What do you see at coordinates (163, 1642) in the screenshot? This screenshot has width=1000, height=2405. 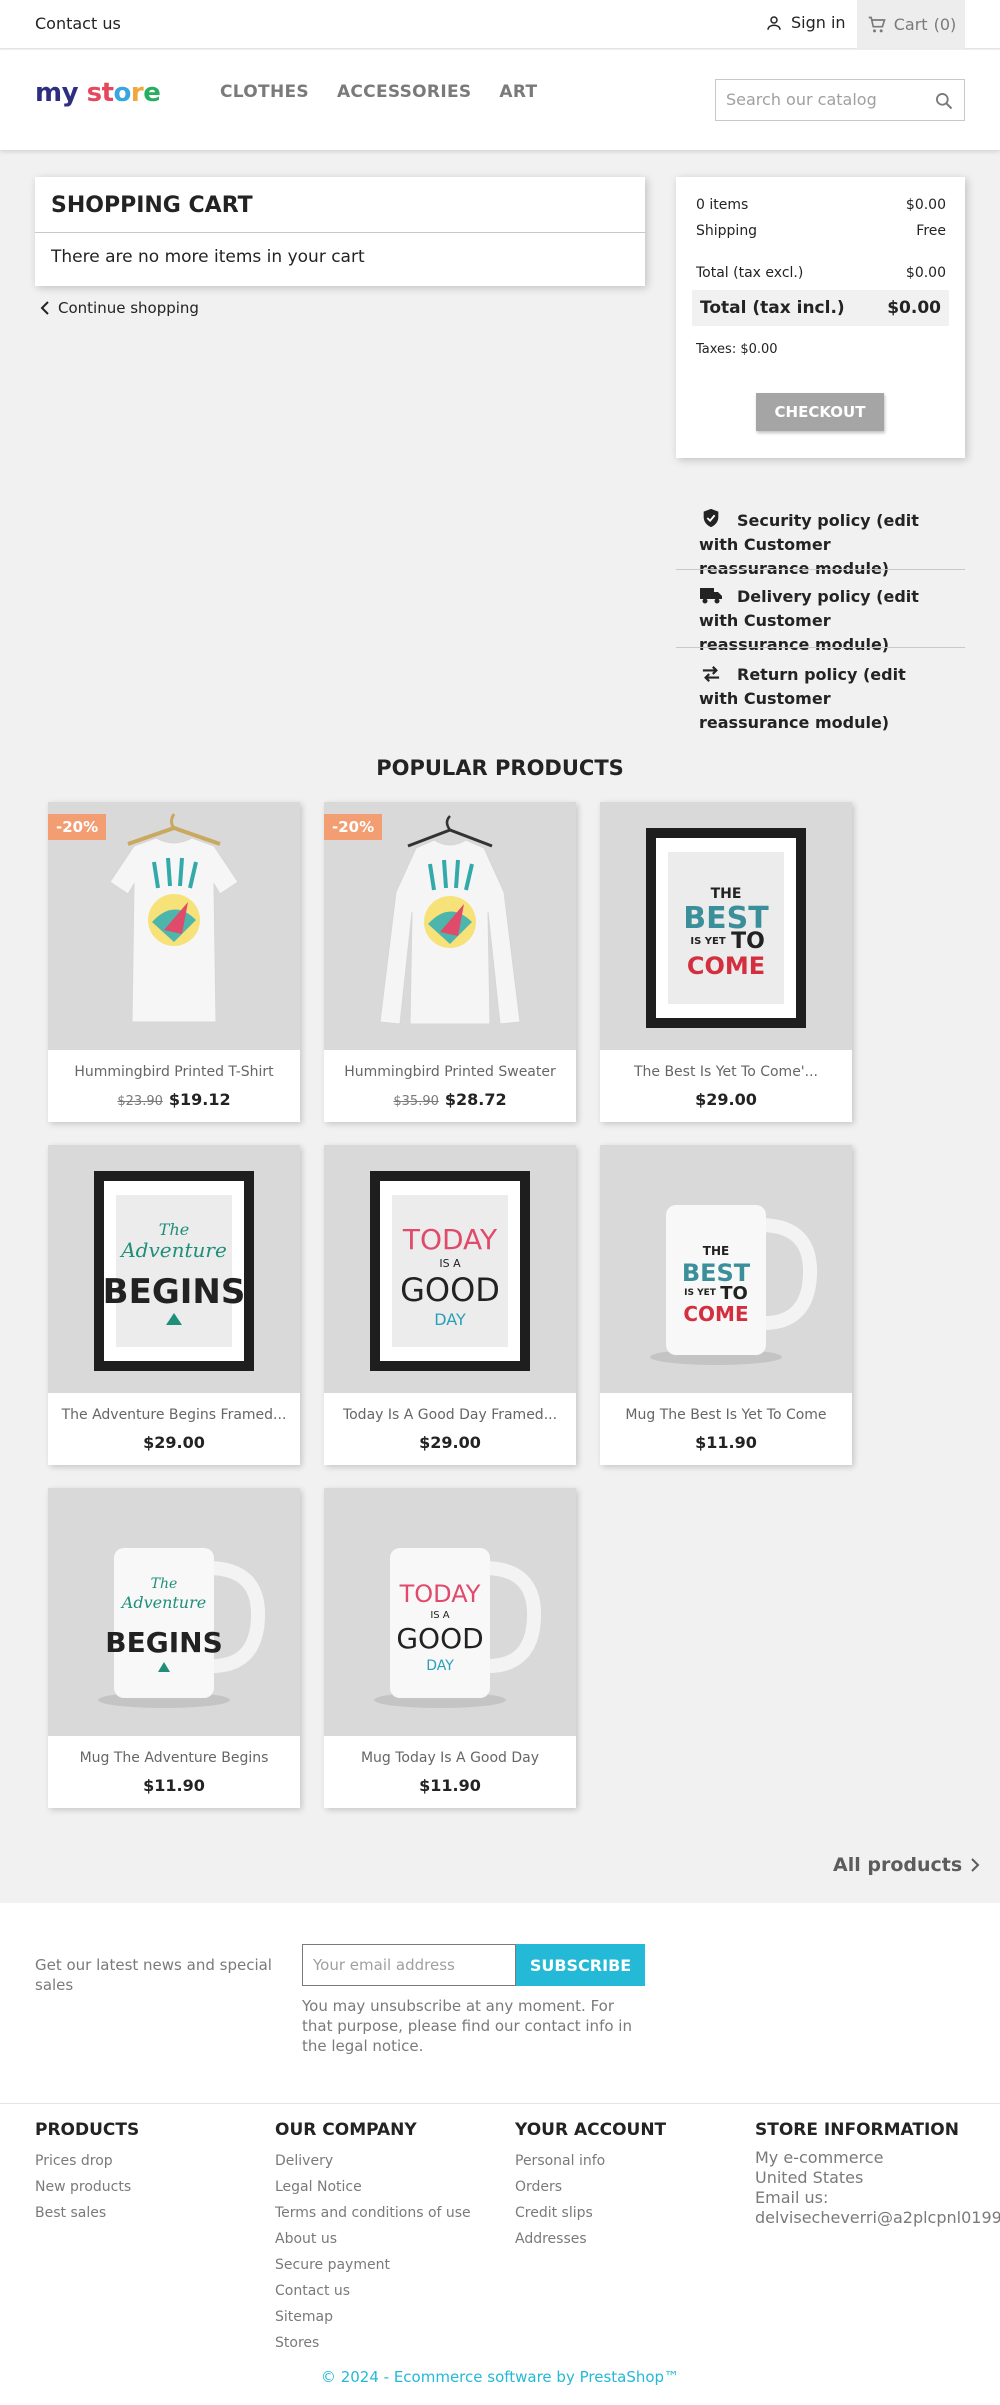 I see `mug-text: BEGINS` at bounding box center [163, 1642].